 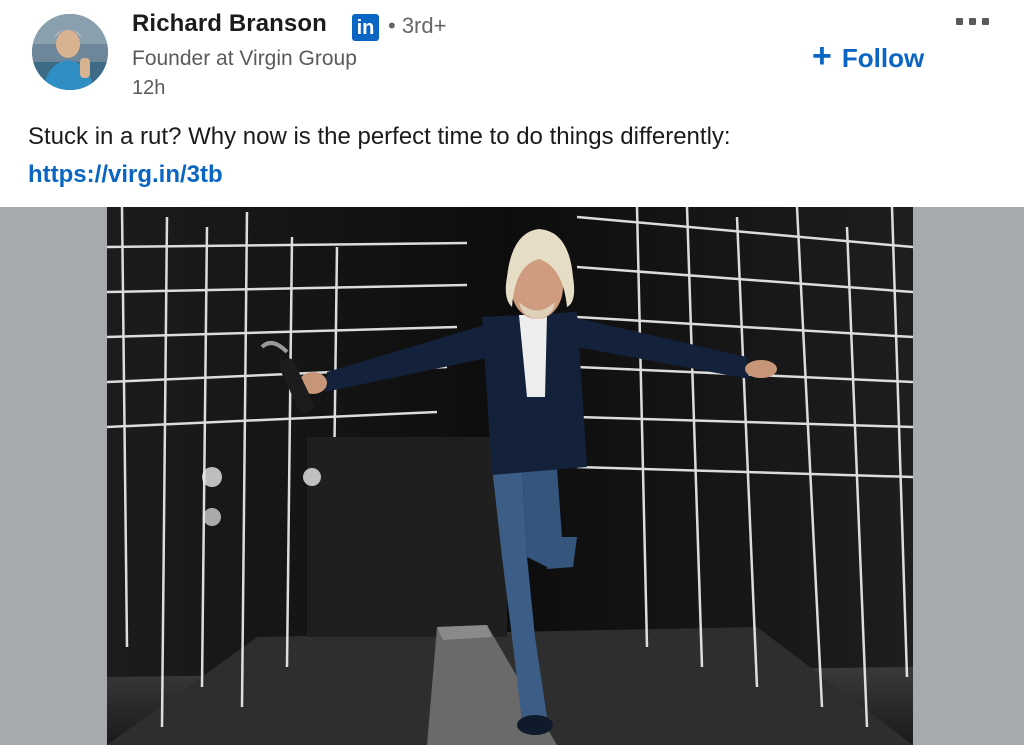 What do you see at coordinates (417, 25) in the screenshot?
I see `connection-degree: • 3rd+` at bounding box center [417, 25].